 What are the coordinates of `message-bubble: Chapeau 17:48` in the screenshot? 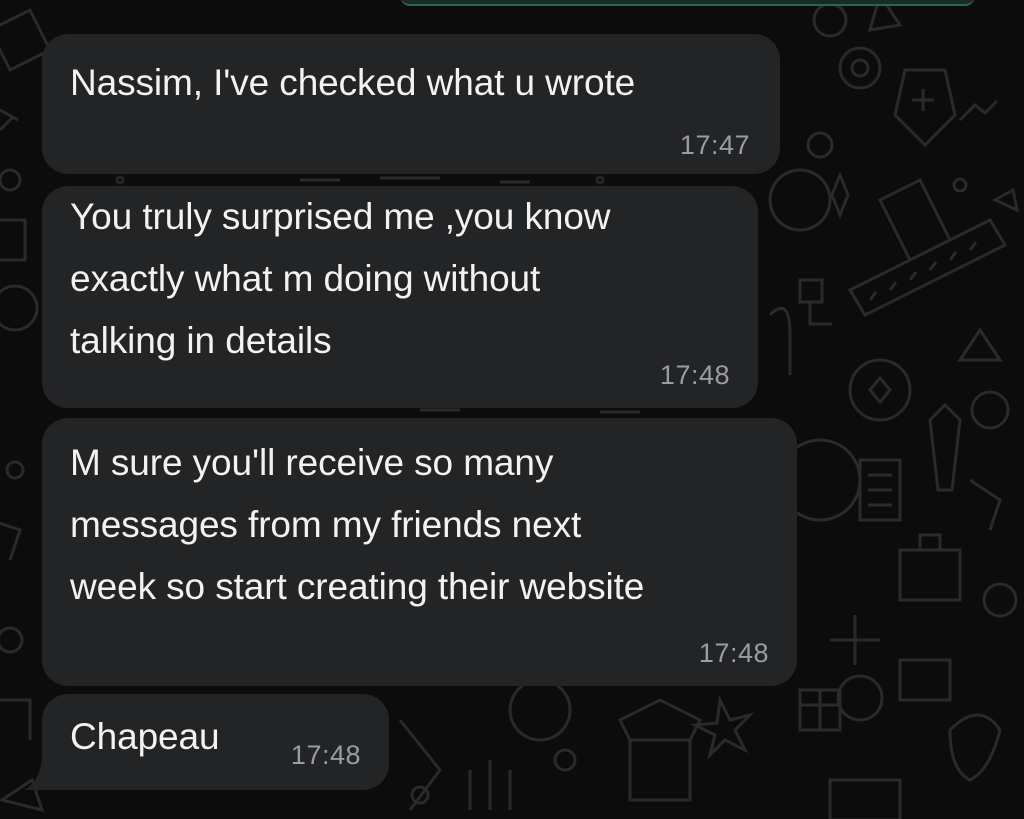 It's located at (215, 742).